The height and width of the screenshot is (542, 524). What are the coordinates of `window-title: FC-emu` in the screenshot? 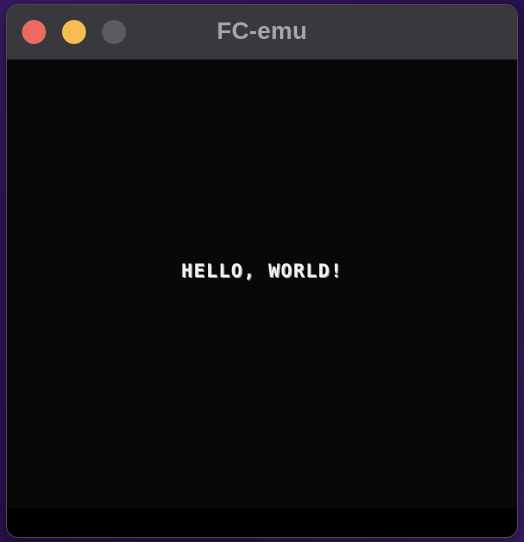 It's located at (262, 31).